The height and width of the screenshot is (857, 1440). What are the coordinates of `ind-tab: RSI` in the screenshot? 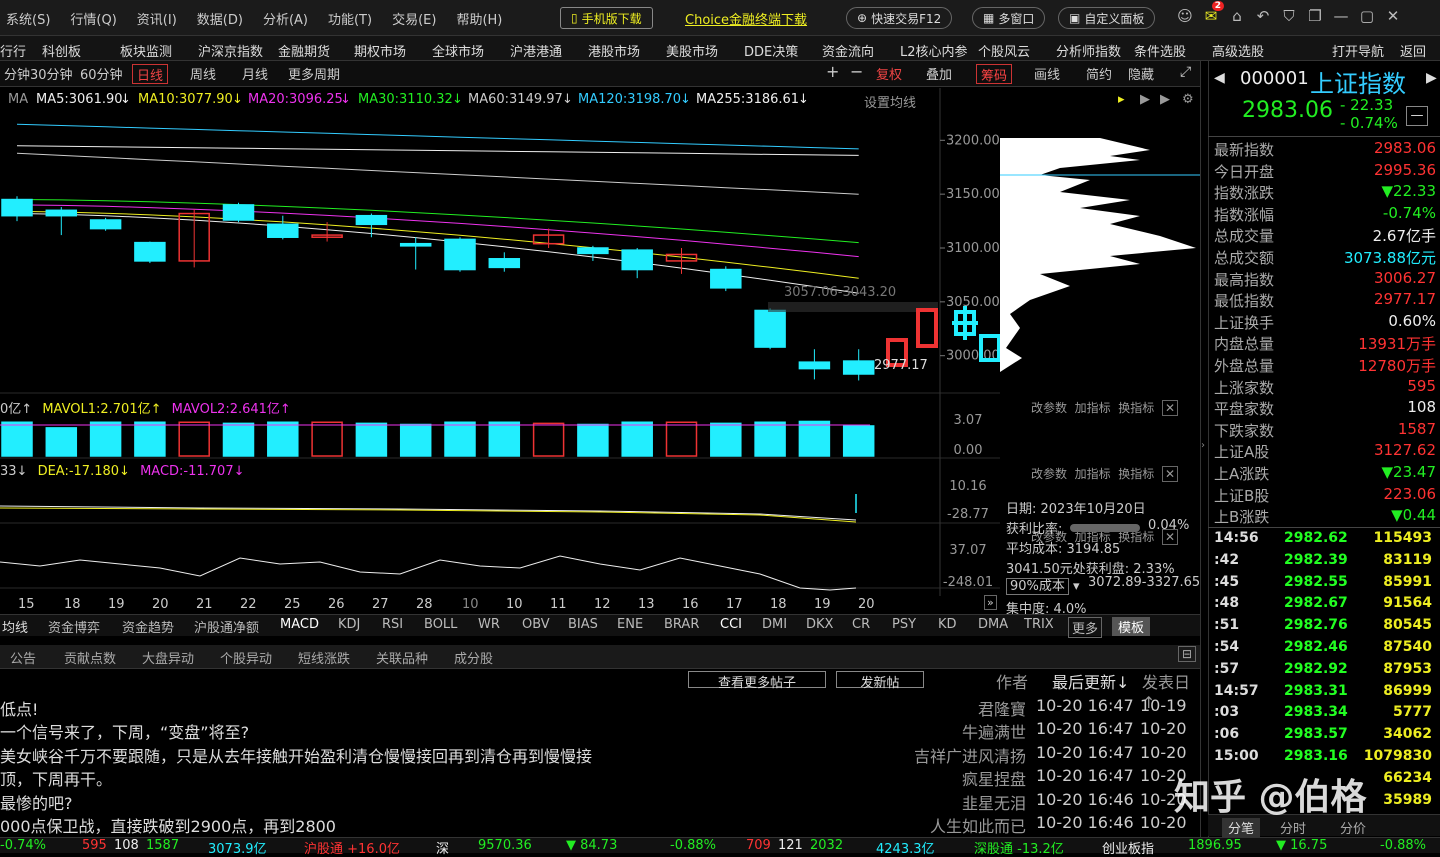 It's located at (392, 624).